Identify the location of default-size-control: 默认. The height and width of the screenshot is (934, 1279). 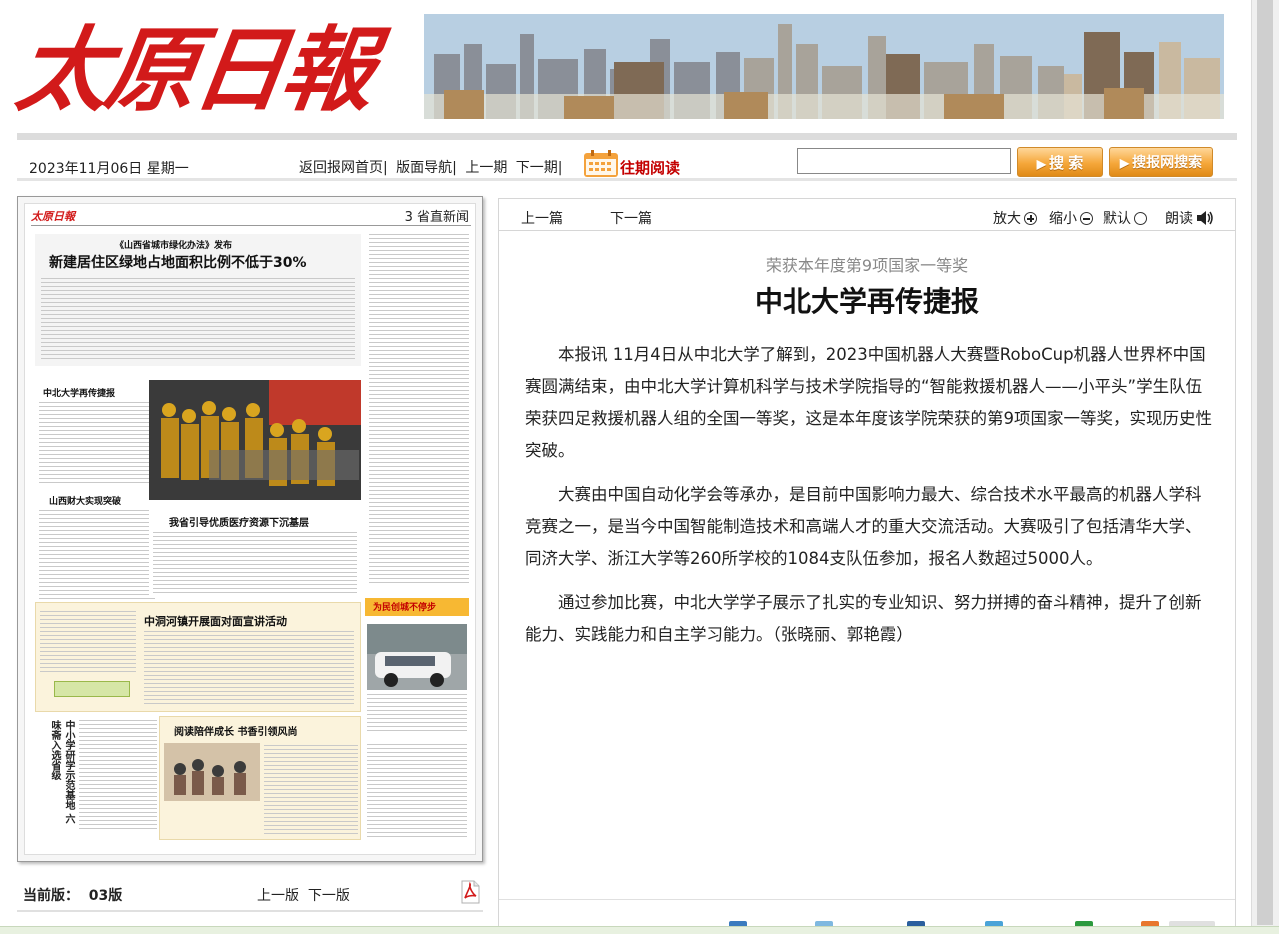
(1125, 218).